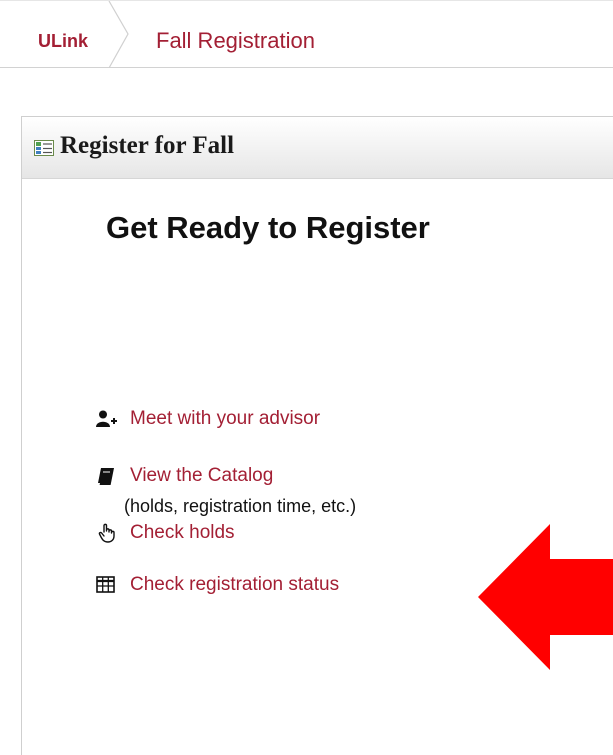 Image resolution: width=613 pixels, height=755 pixels. What do you see at coordinates (240, 506) in the screenshot?
I see `registration-status-note: (holds, registration time, etc.)` at bounding box center [240, 506].